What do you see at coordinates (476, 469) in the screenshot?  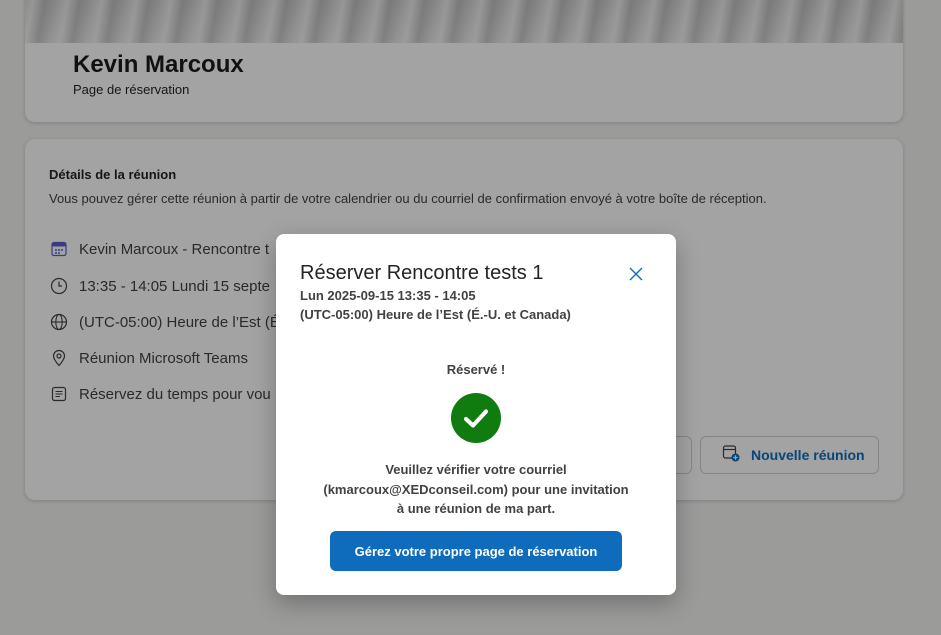 I see `confirmation-line: Veuillez vérifier votre courriel` at bounding box center [476, 469].